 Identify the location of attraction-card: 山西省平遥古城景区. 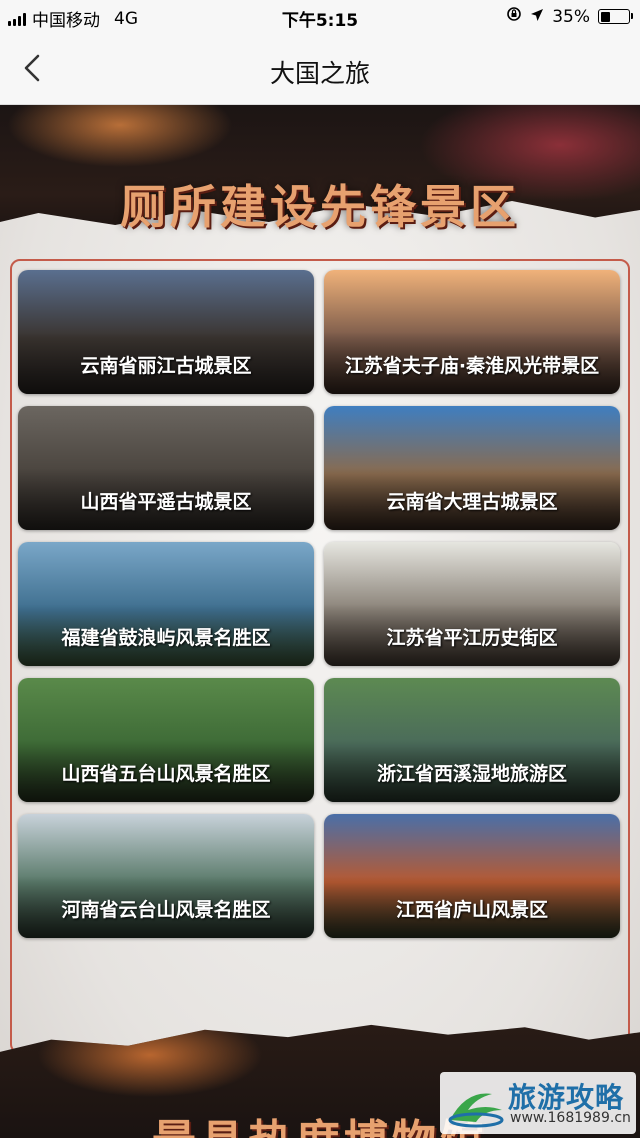
(166, 468).